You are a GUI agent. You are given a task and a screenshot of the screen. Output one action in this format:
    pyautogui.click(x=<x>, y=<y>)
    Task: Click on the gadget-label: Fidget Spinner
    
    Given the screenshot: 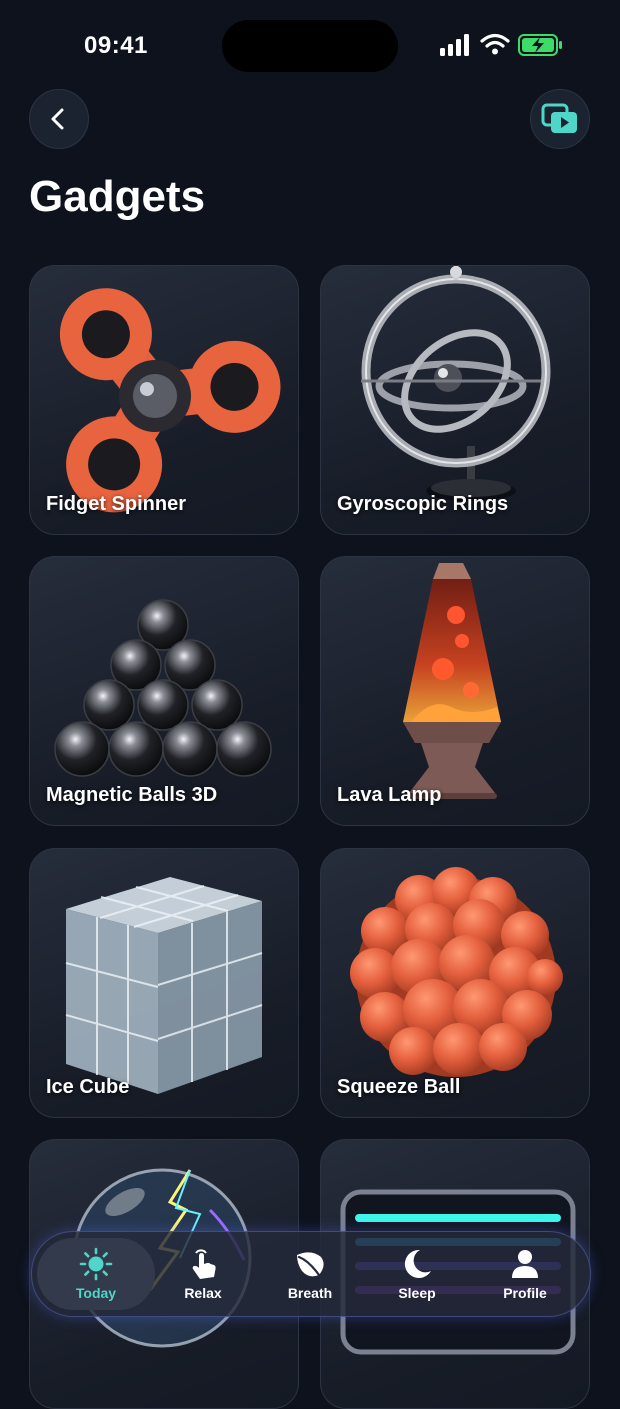 What is the action you would take?
    pyautogui.click(x=116, y=504)
    